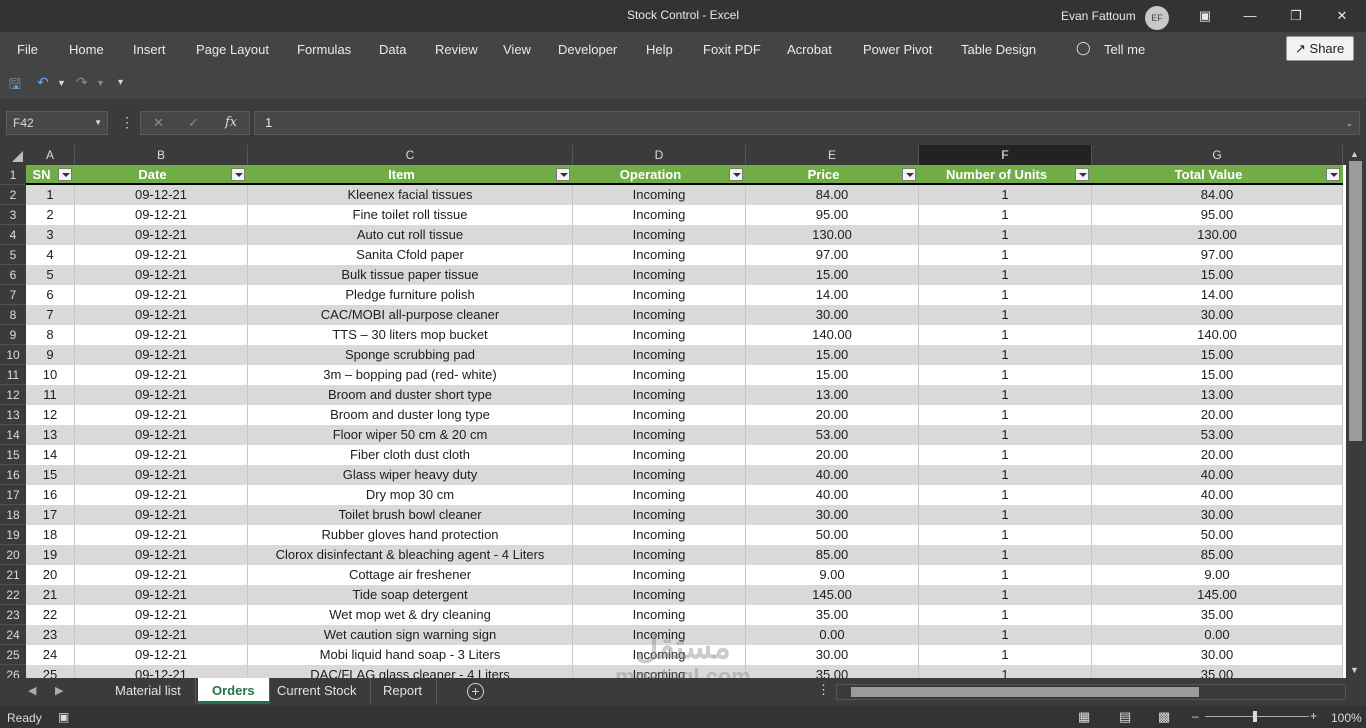 Image resolution: width=1366 pixels, height=728 pixels. Describe the element at coordinates (50, 495) in the screenshot. I see `table-cell: 16` at that location.